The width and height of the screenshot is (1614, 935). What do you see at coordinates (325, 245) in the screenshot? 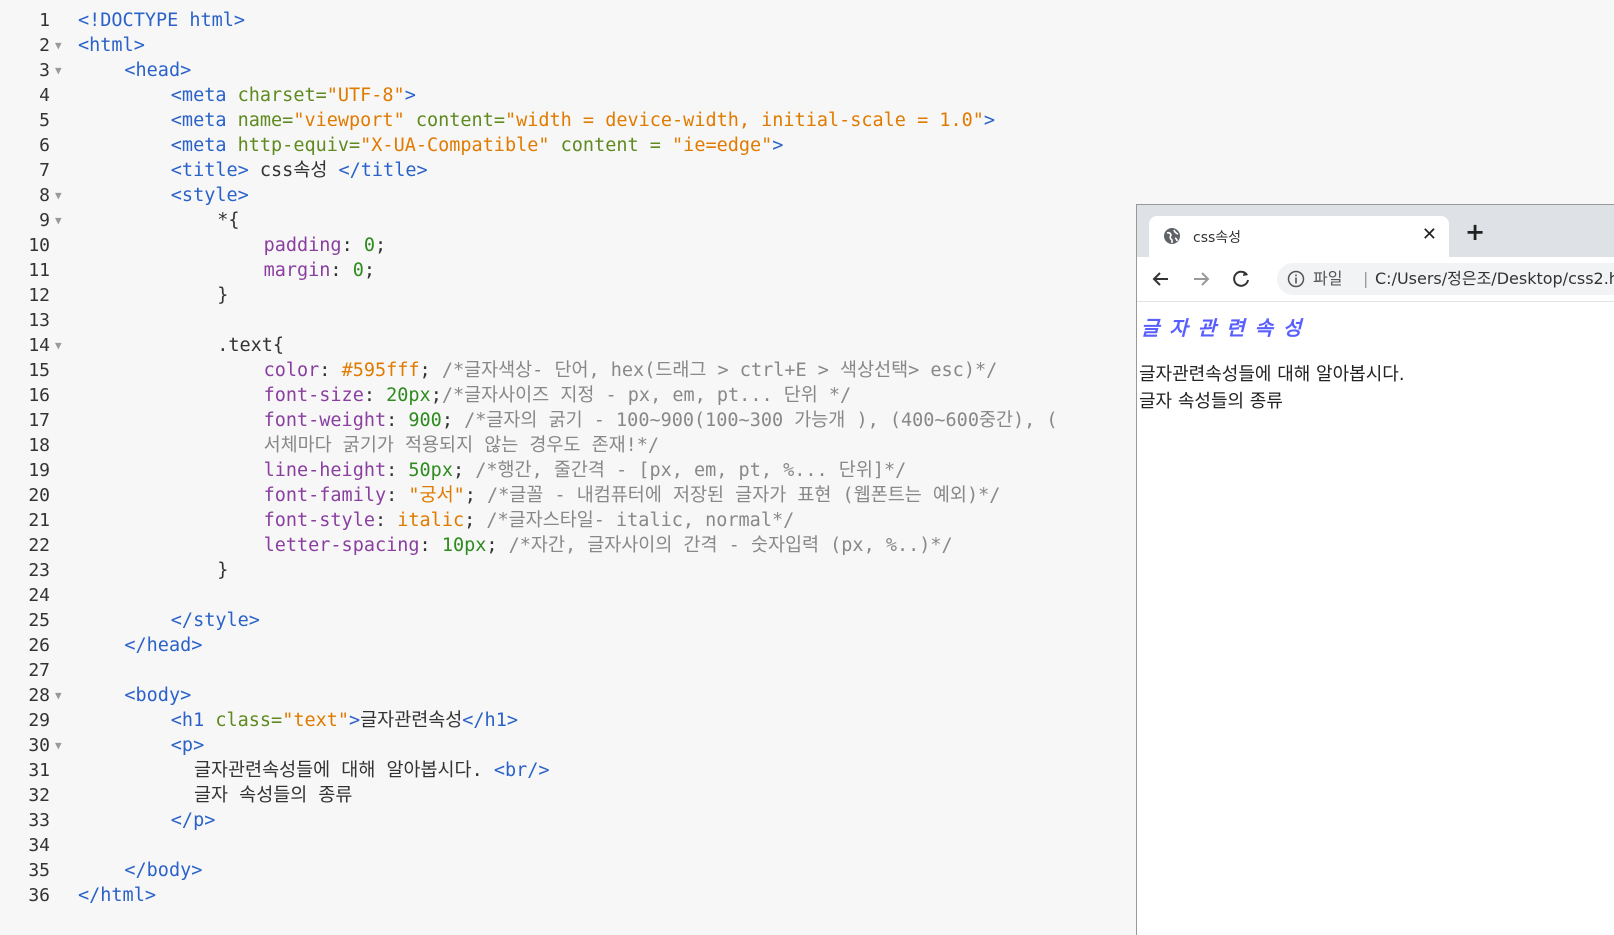
I see `code-text: padding: 0;` at bounding box center [325, 245].